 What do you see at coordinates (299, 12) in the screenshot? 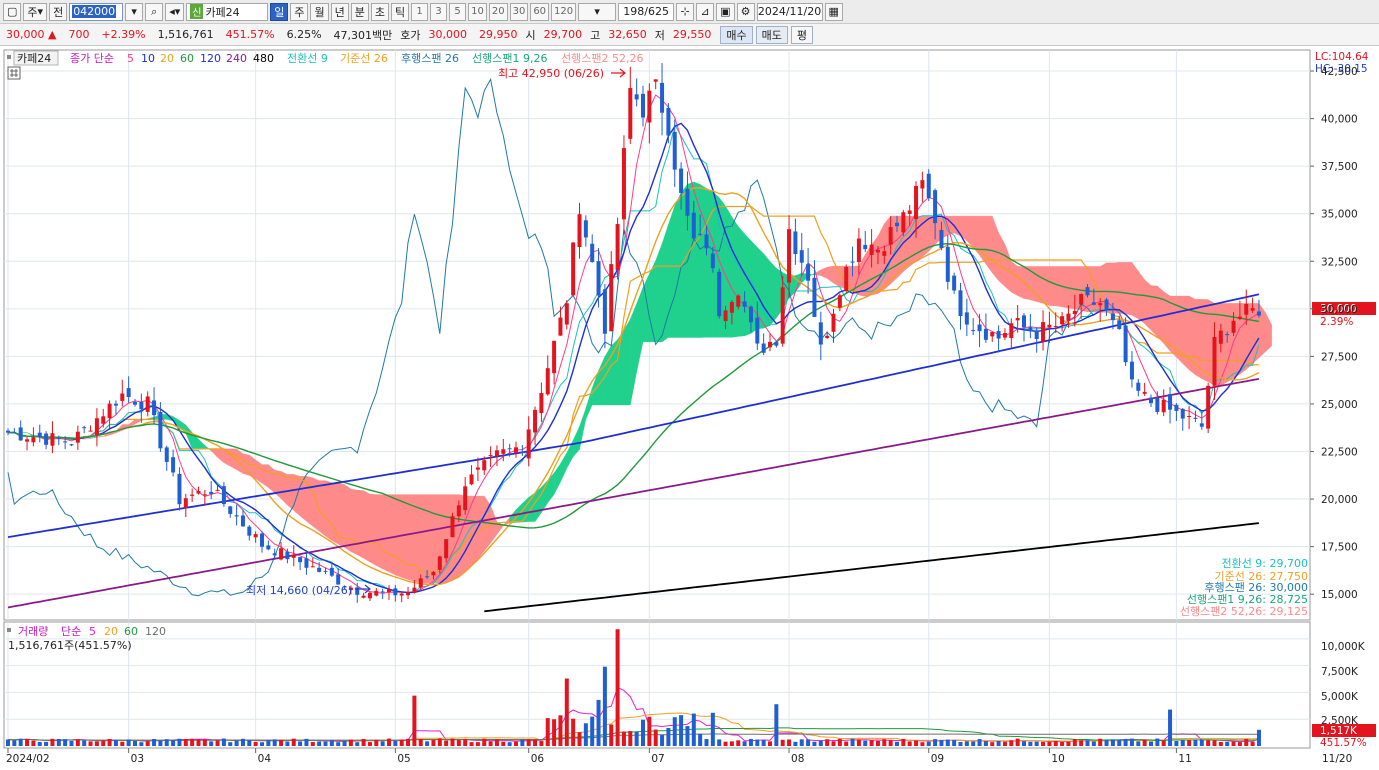
I see `interval-week: 주` at bounding box center [299, 12].